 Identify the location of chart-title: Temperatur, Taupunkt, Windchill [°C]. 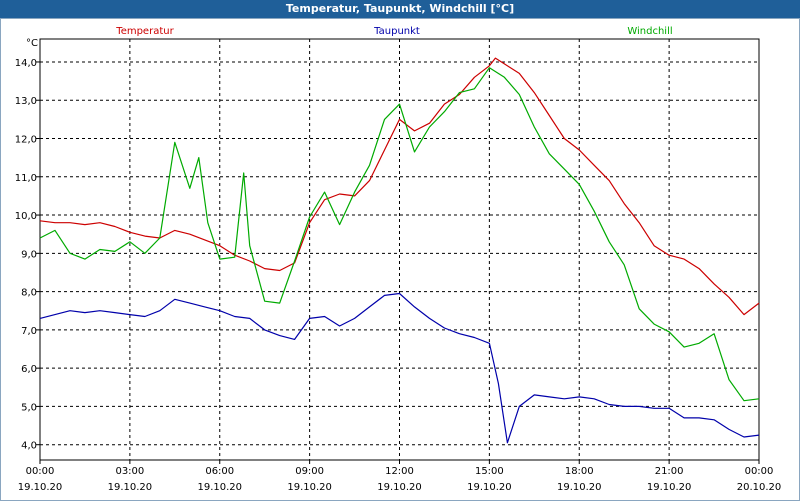
(400, 8).